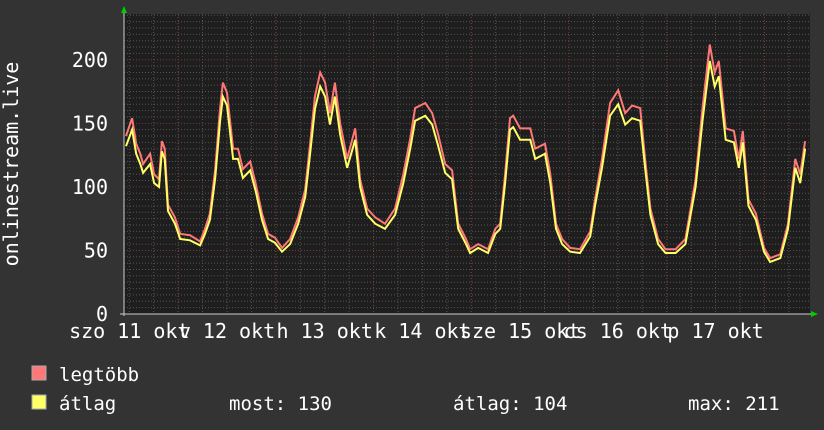 The height and width of the screenshot is (430, 824). I want to click on y-axis-label: onlinestream.live, so click(11, 164).